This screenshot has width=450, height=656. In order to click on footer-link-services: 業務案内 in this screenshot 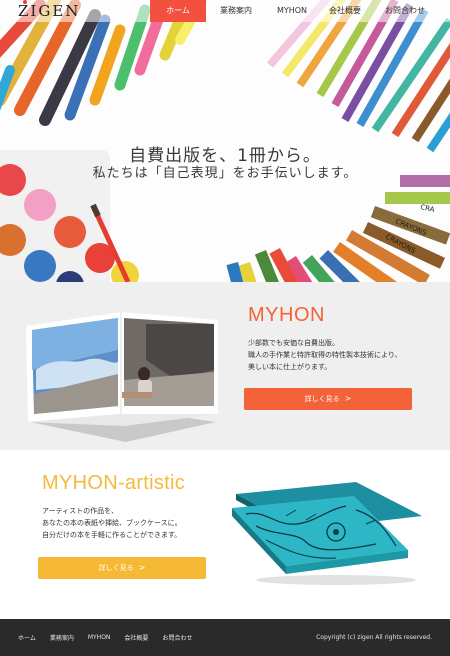, I will do `click(62, 637)`.